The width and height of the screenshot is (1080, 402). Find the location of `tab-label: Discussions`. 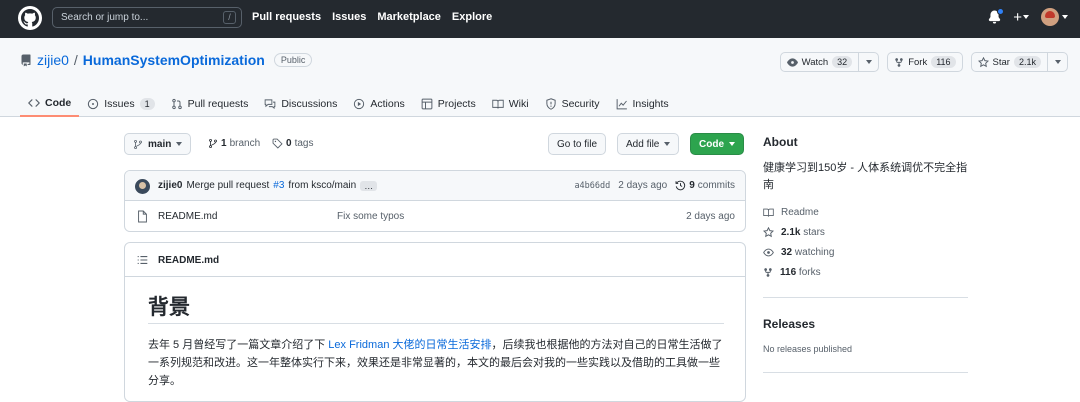

tab-label: Discussions is located at coordinates (309, 103).